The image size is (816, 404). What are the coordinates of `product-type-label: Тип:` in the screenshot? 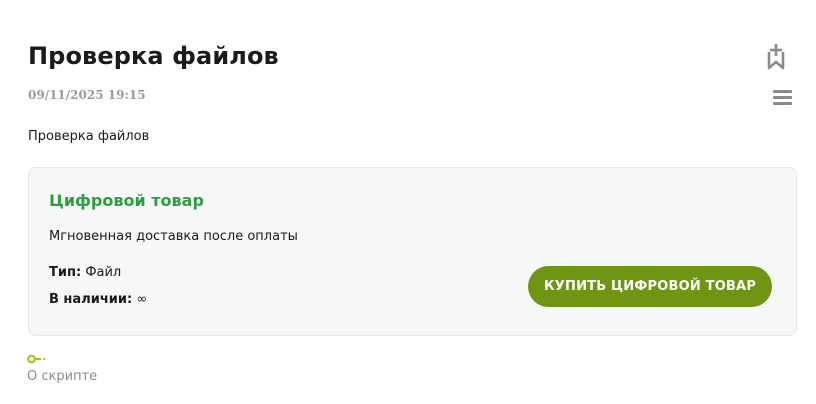 It's located at (65, 272).